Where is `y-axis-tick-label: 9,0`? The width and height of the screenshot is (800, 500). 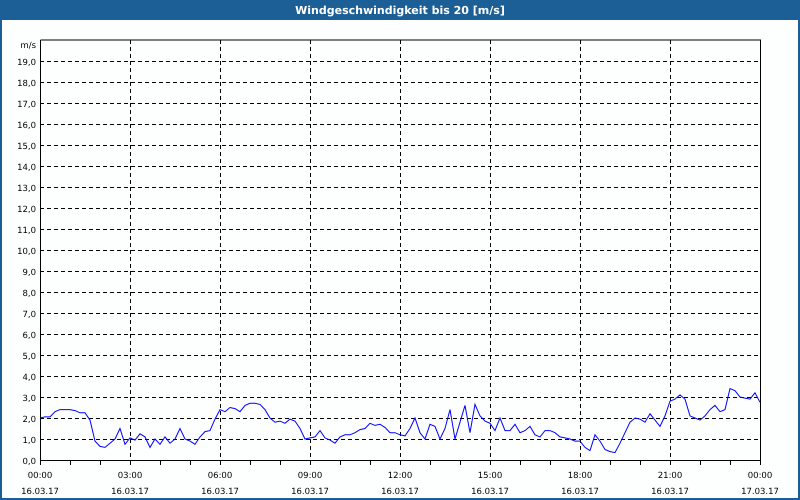
y-axis-tick-label: 9,0 is located at coordinates (29, 273).